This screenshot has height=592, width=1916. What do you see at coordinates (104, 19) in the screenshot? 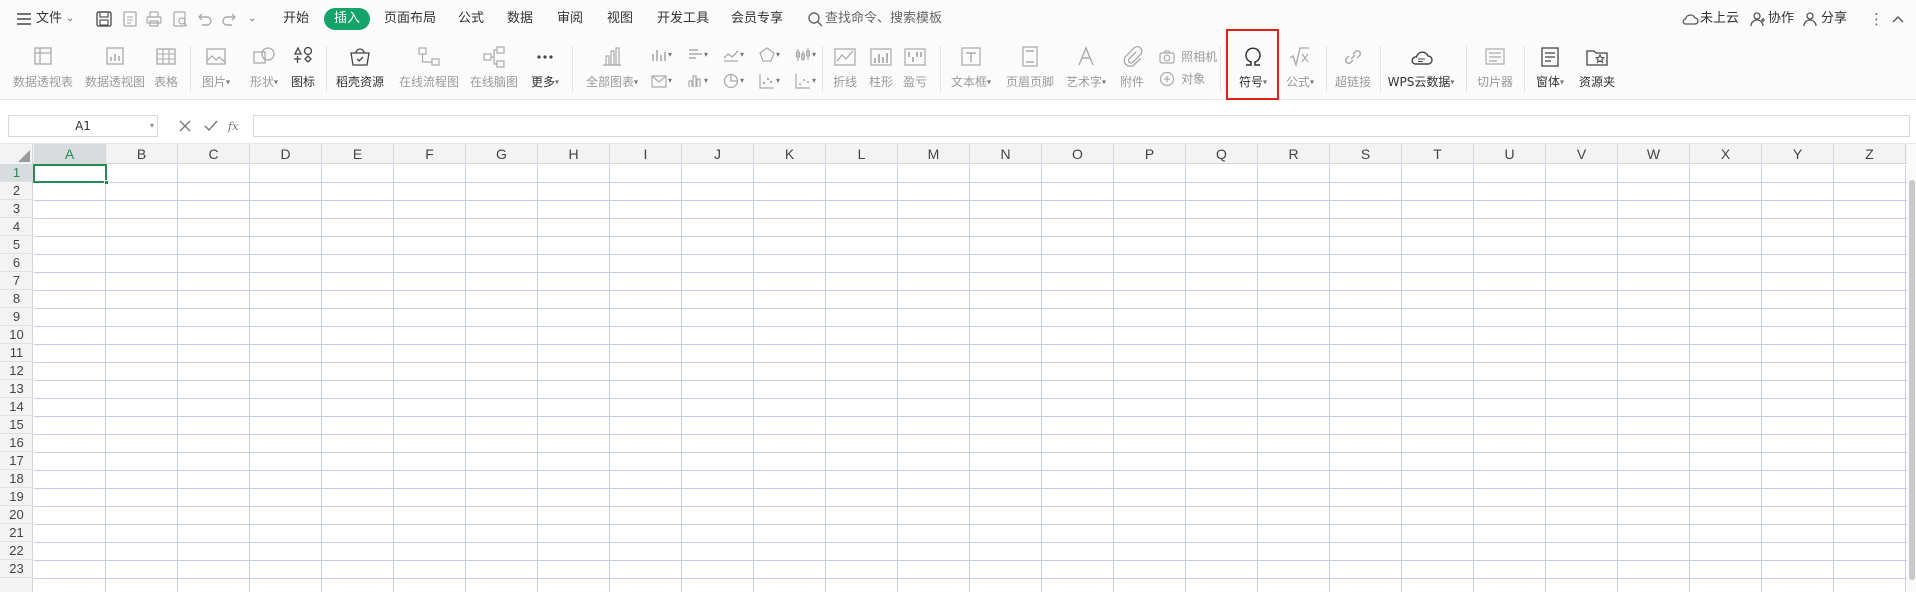
I see `save-icon` at bounding box center [104, 19].